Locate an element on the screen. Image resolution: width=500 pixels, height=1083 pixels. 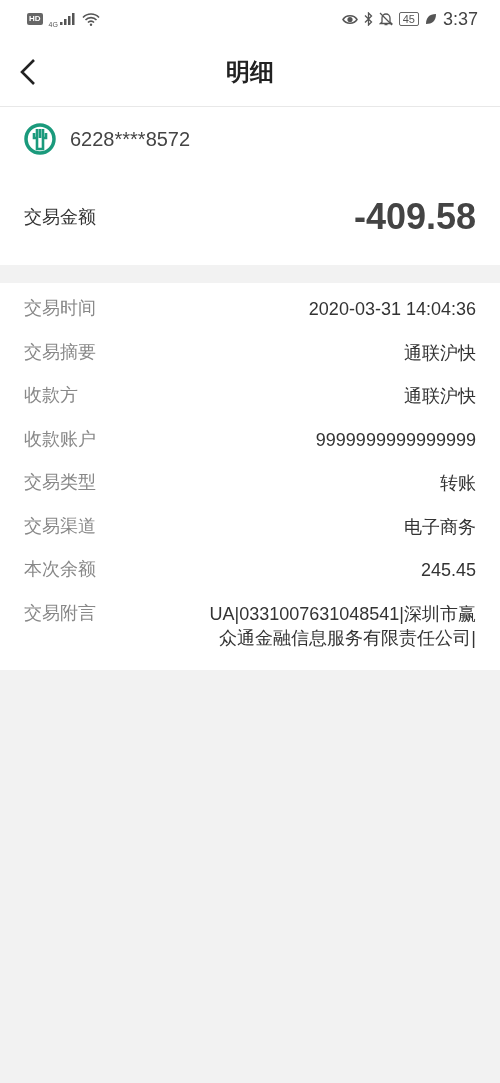
bluetooth-icon is located at coordinates (368, 19).